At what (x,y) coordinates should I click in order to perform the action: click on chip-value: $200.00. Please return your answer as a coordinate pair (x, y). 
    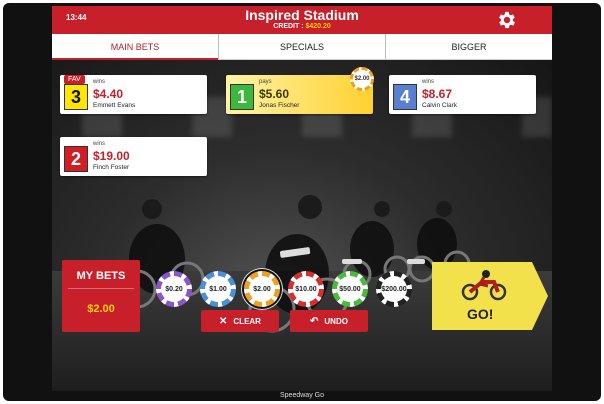
    Looking at the image, I should click on (394, 289).